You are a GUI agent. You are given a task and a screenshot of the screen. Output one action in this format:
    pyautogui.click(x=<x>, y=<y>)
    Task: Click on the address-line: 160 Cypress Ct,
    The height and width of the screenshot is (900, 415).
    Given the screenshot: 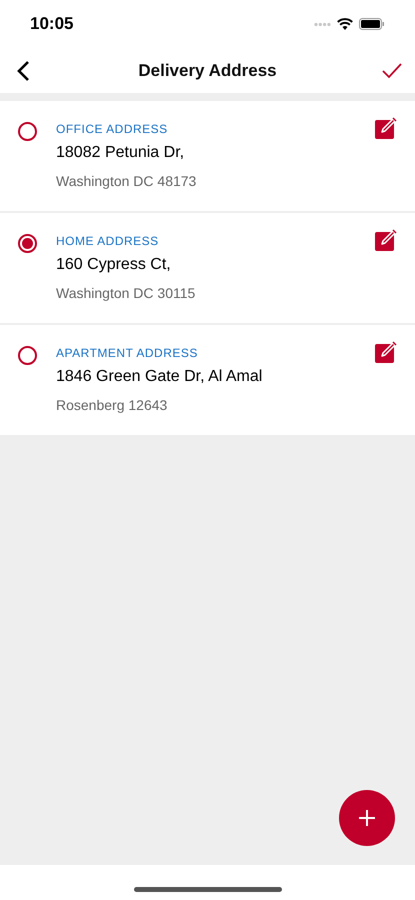 What is the action you would take?
    pyautogui.click(x=114, y=265)
    